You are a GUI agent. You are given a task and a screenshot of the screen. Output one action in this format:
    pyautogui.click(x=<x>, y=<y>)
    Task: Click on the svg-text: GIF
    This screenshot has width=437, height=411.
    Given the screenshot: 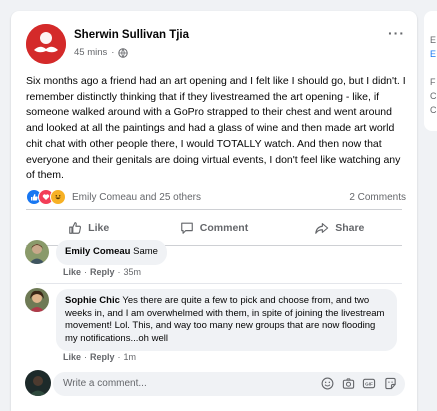 What is the action you would take?
    pyautogui.click(x=369, y=383)
    